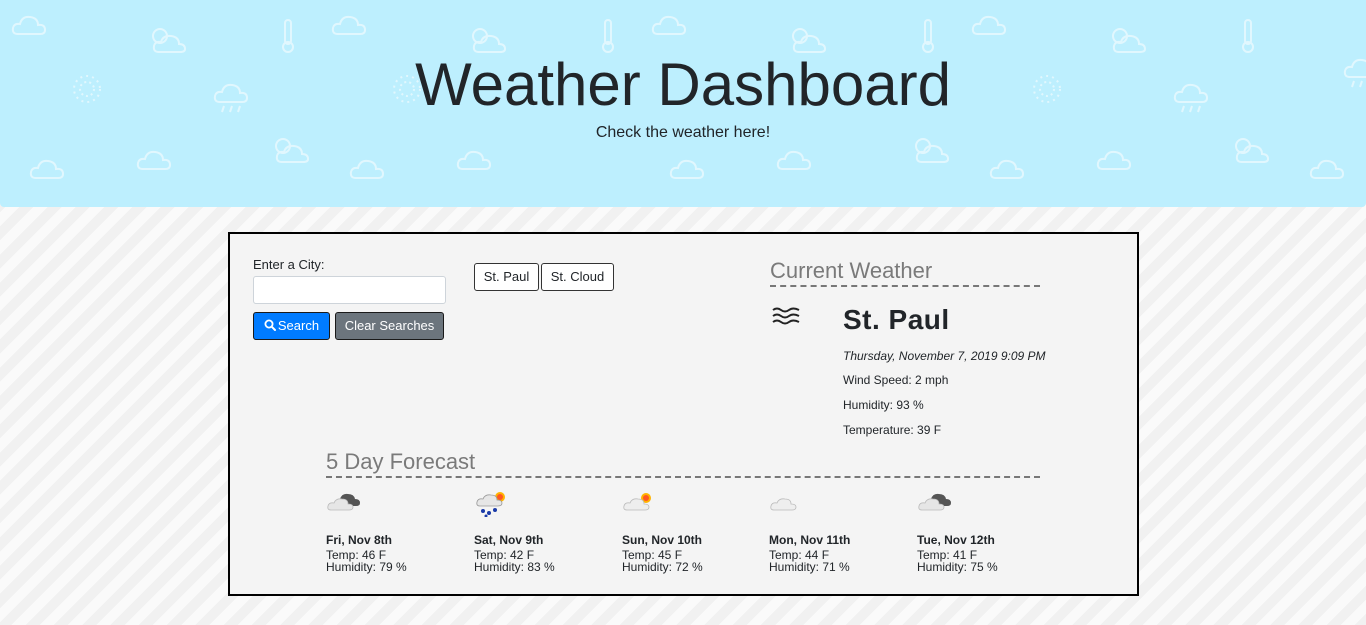 This screenshot has width=1366, height=625. What do you see at coordinates (683, 463) in the screenshot?
I see `forecast-heading: 5 Day Forecast` at bounding box center [683, 463].